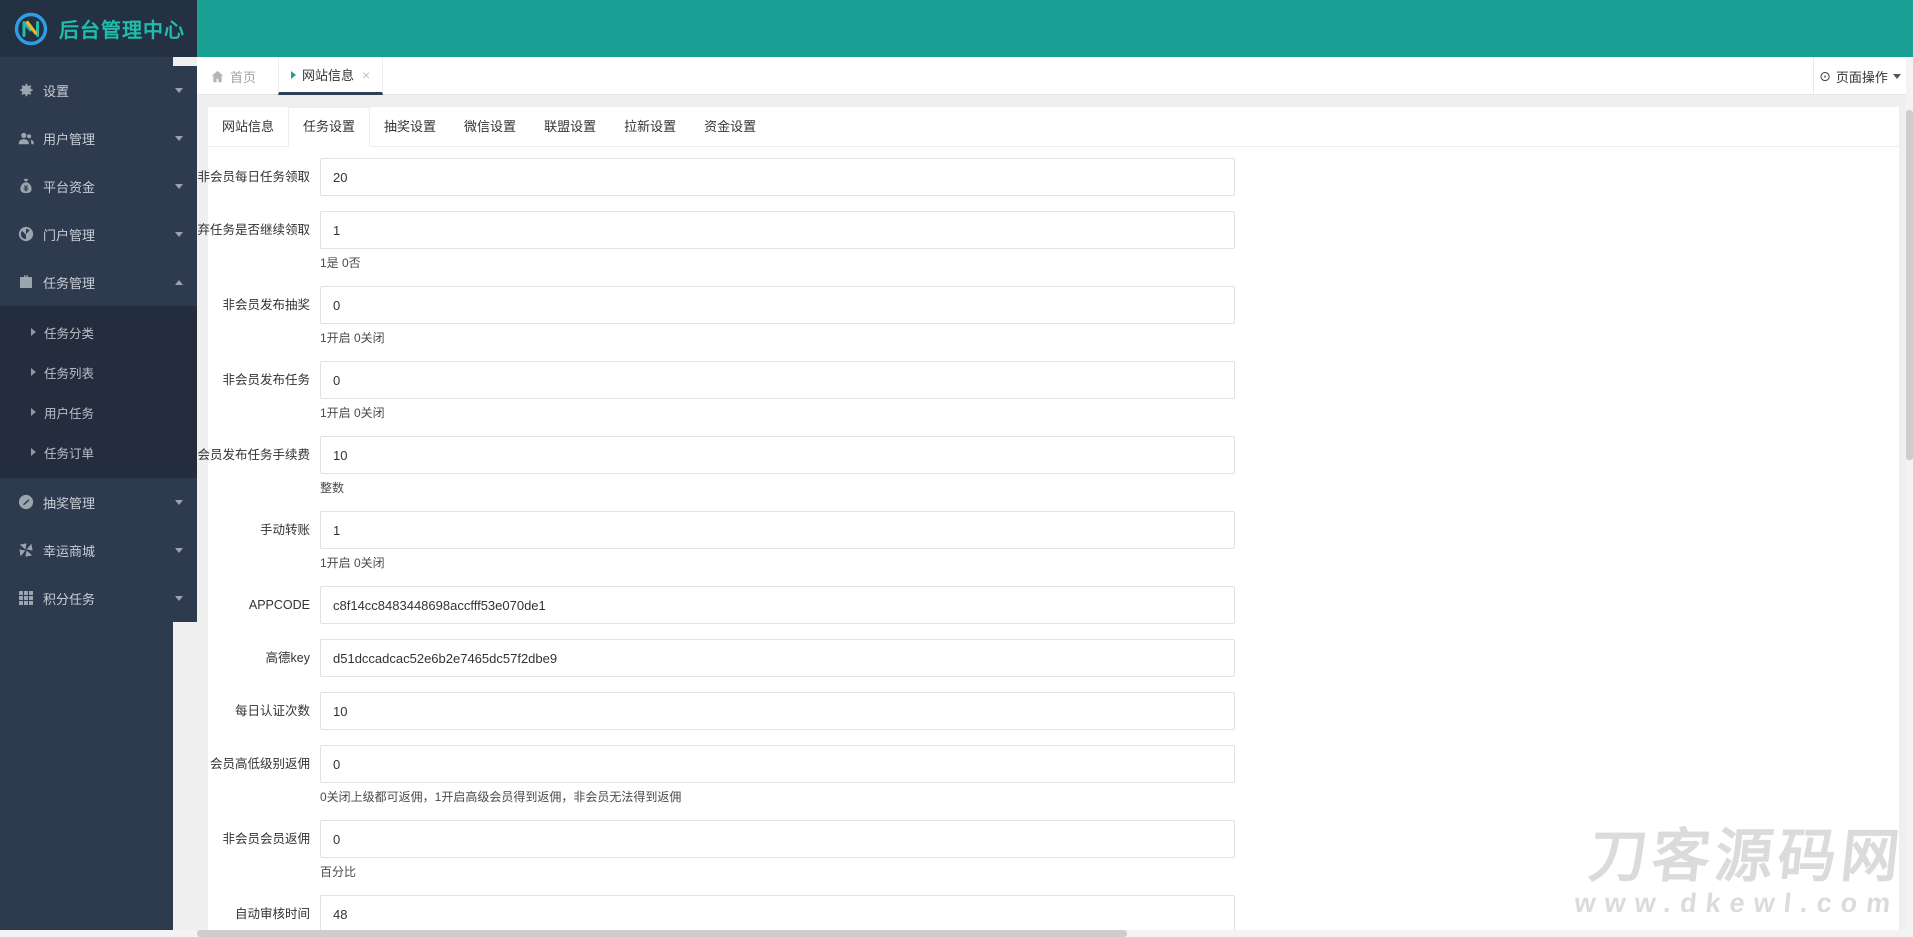  I want to click on tab-lottery-settings: 抽奖设置, so click(410, 126).